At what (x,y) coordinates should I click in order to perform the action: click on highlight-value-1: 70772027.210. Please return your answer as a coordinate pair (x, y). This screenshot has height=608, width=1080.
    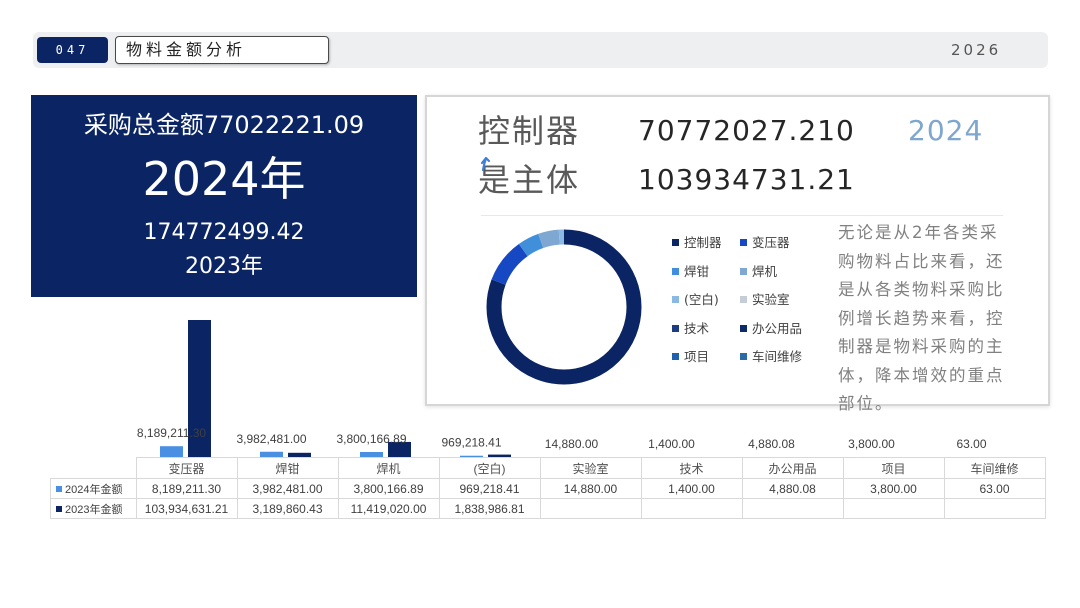
    Looking at the image, I should click on (746, 130).